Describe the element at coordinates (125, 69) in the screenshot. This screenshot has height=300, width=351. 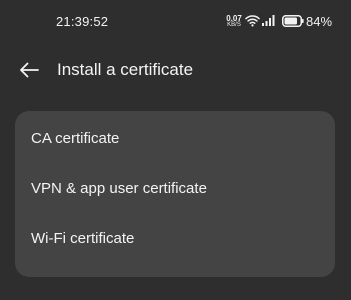
I see `page-title: Install a certificate` at that location.